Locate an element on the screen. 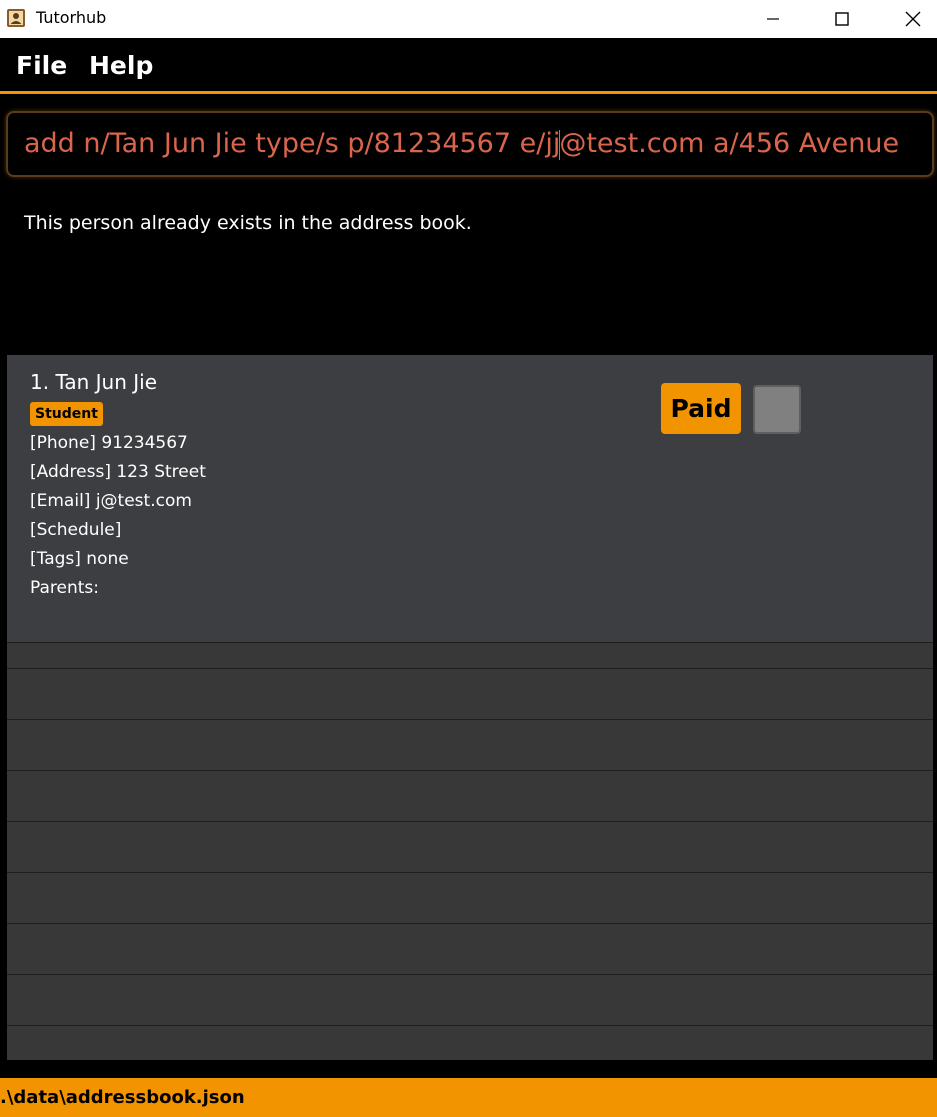  contact-book-icon is located at coordinates (16, 18).